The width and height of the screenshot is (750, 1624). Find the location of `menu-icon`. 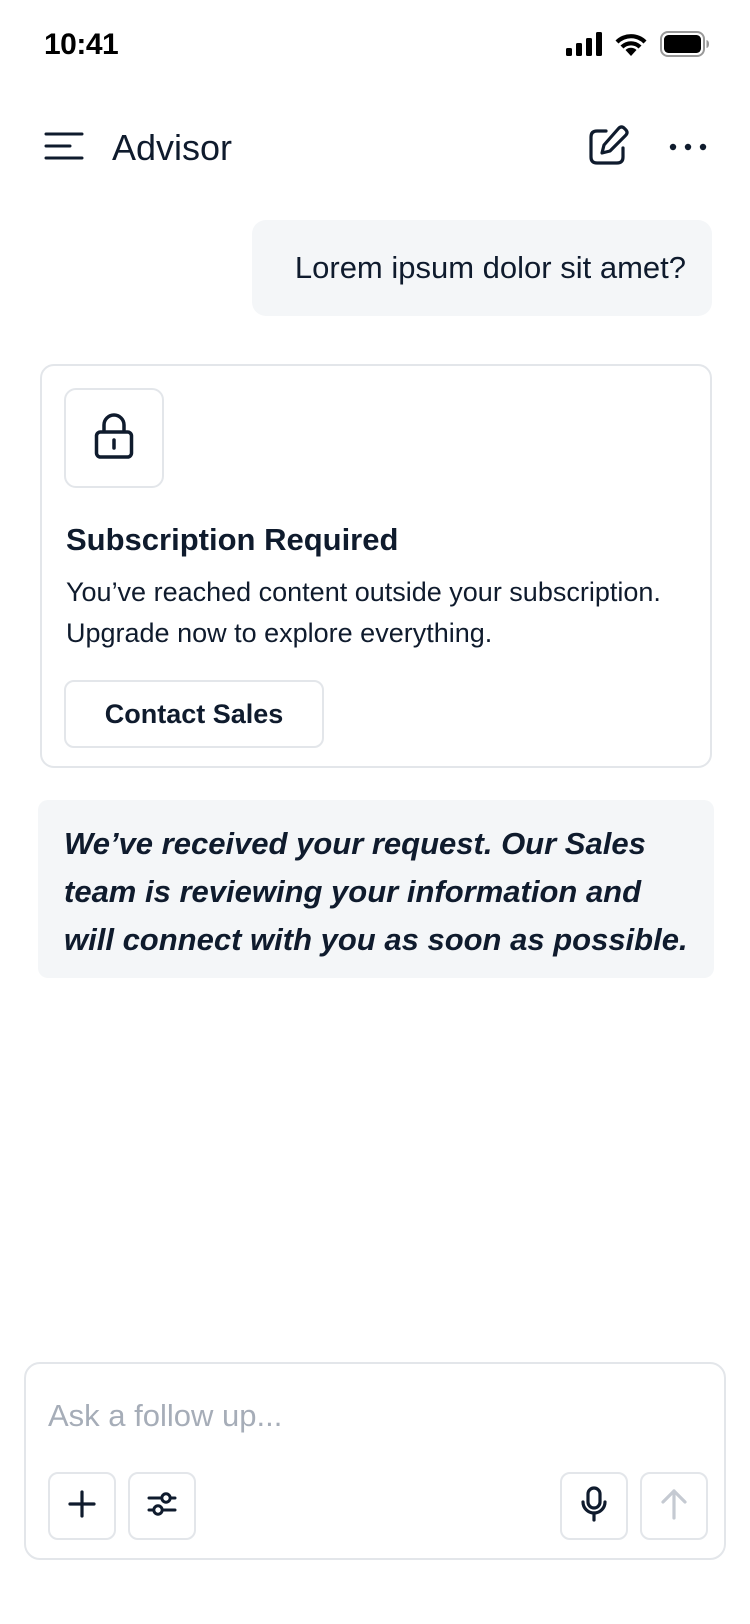

menu-icon is located at coordinates (64, 148).